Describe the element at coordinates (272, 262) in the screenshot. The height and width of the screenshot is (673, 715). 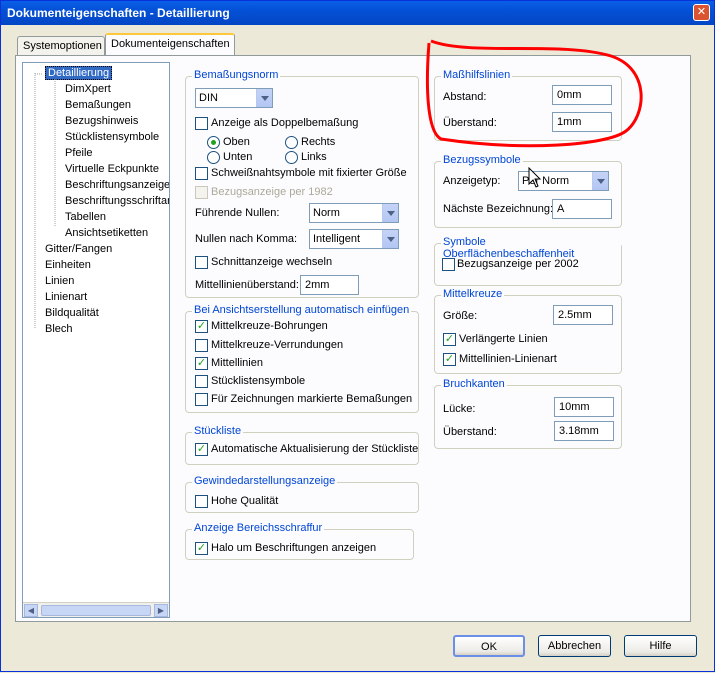
I see `schnittanzeige-label: Schnittanzeige wechseln` at that location.